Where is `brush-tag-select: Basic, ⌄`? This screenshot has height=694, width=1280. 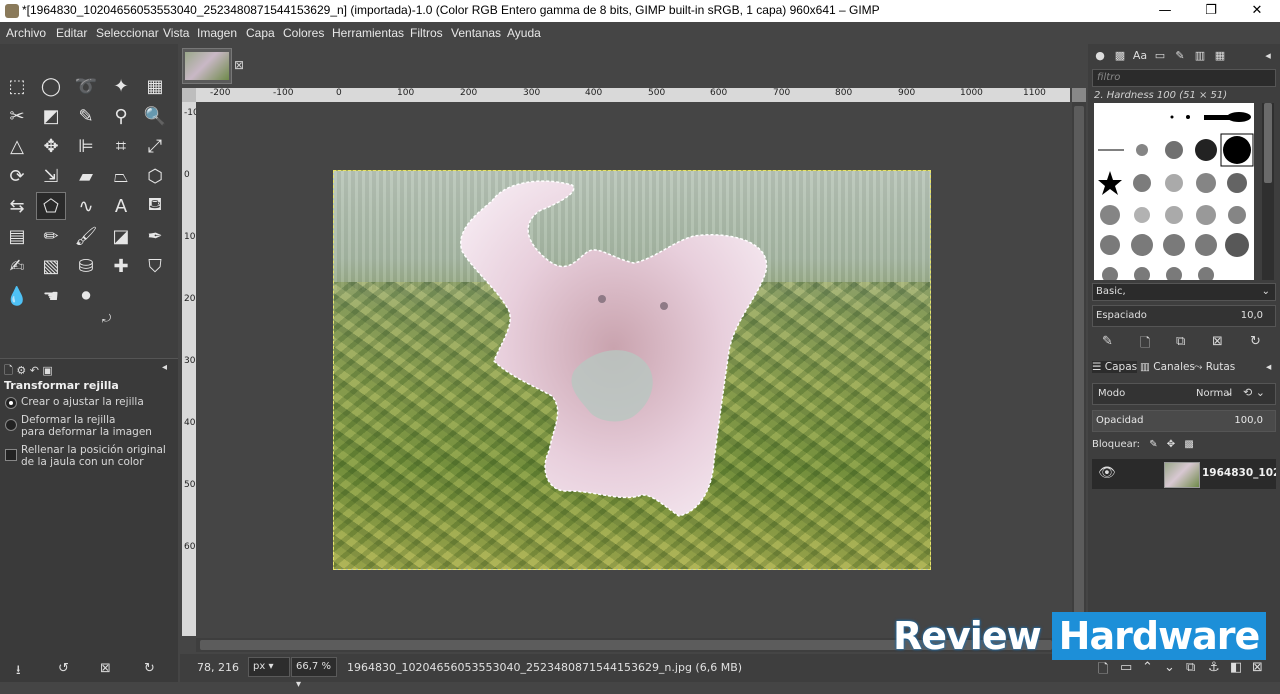
brush-tag-select: Basic, ⌄ is located at coordinates (1184, 292).